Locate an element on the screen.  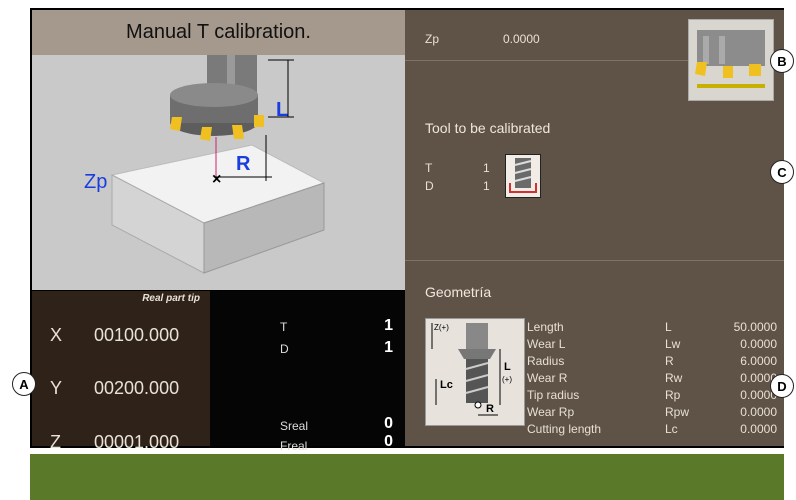
axis-value: 00001.000 is located at coordinates (137, 442).